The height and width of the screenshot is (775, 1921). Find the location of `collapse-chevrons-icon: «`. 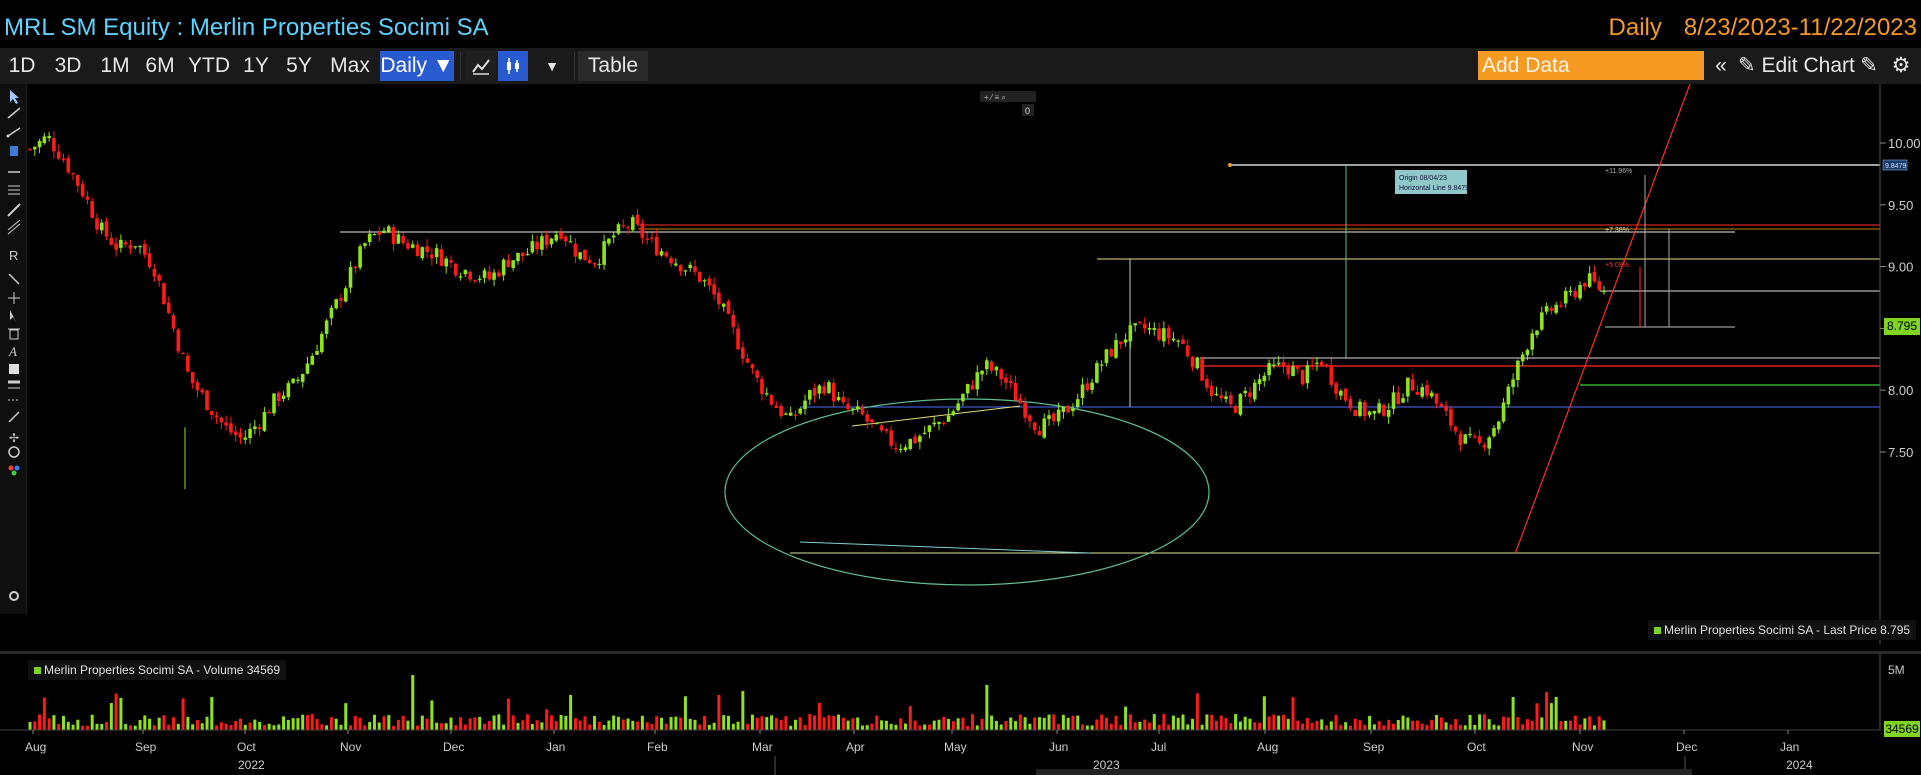

collapse-chevrons-icon: « is located at coordinates (1721, 65).